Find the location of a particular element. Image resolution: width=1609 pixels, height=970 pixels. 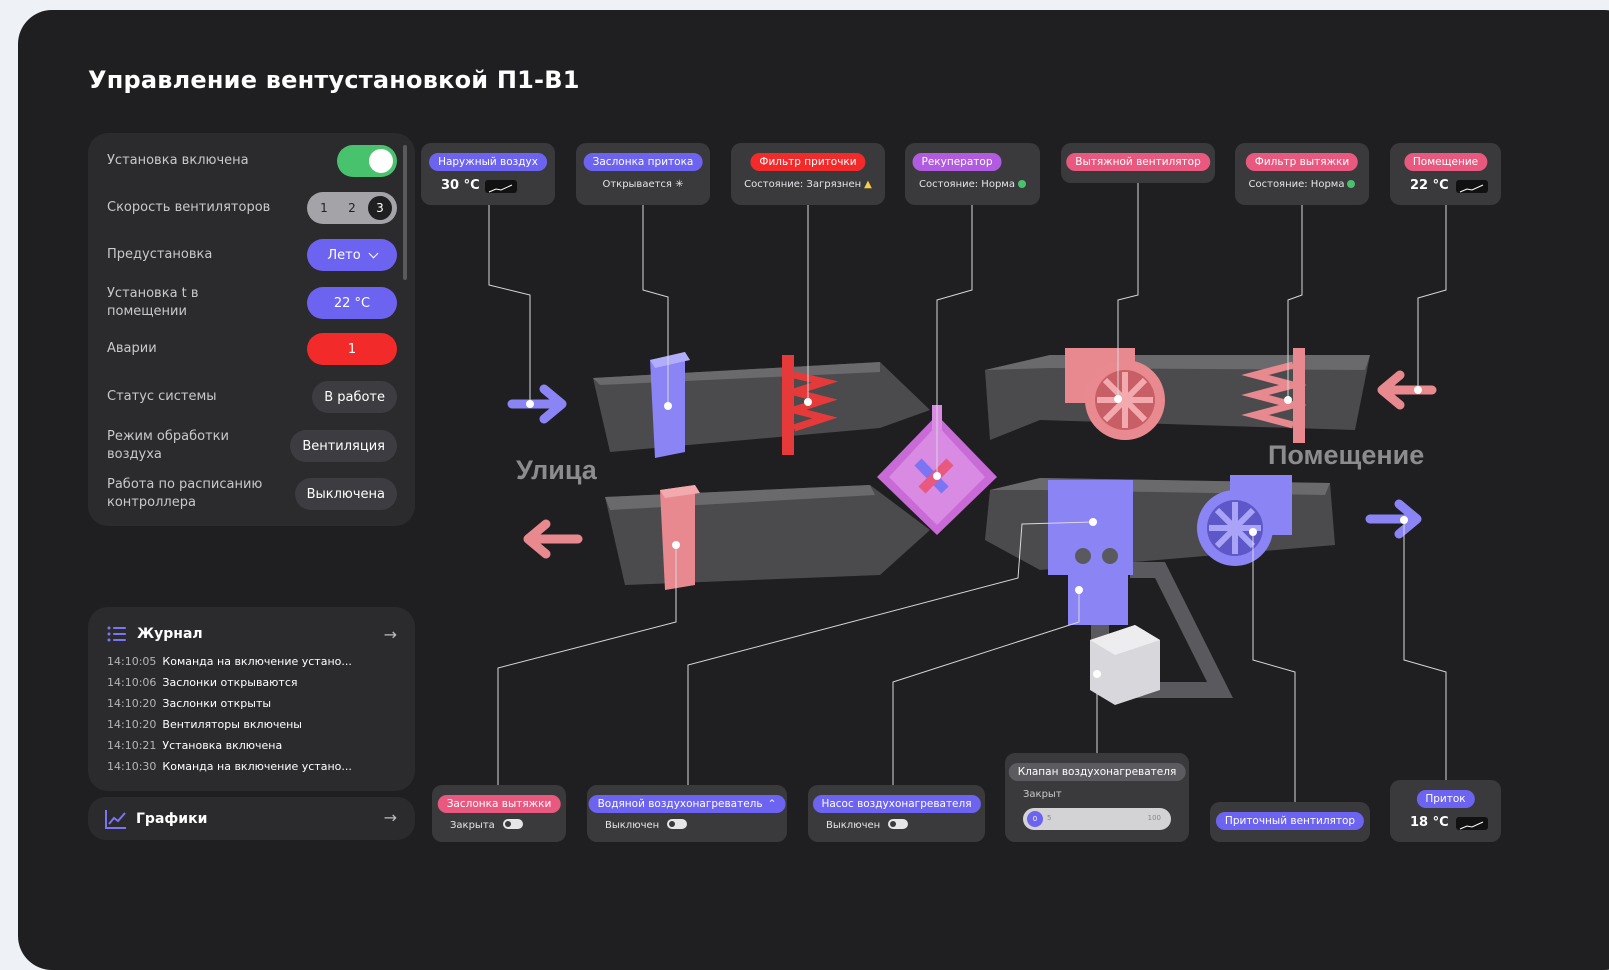

tag-exhaust-filter: Фильтр вытяжки Состояние: Норма is located at coordinates (1302, 174).